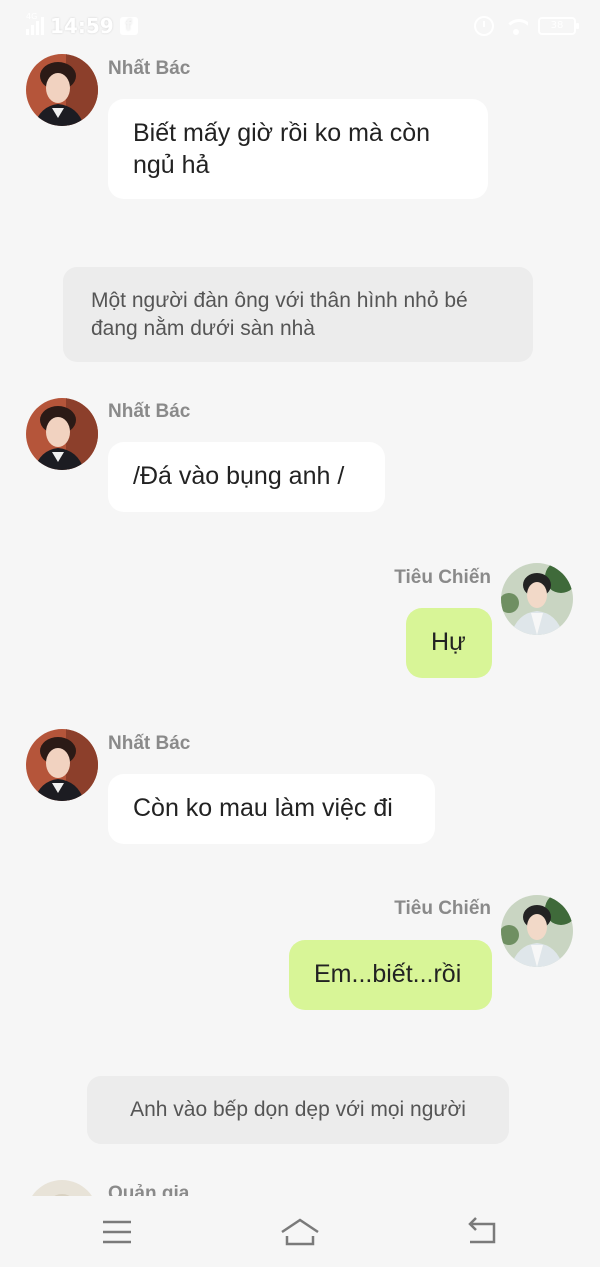 The width and height of the screenshot is (600, 1267). Describe the element at coordinates (300, 26) in the screenshot. I see `status-bar: 14:59 f 4G 38` at that location.